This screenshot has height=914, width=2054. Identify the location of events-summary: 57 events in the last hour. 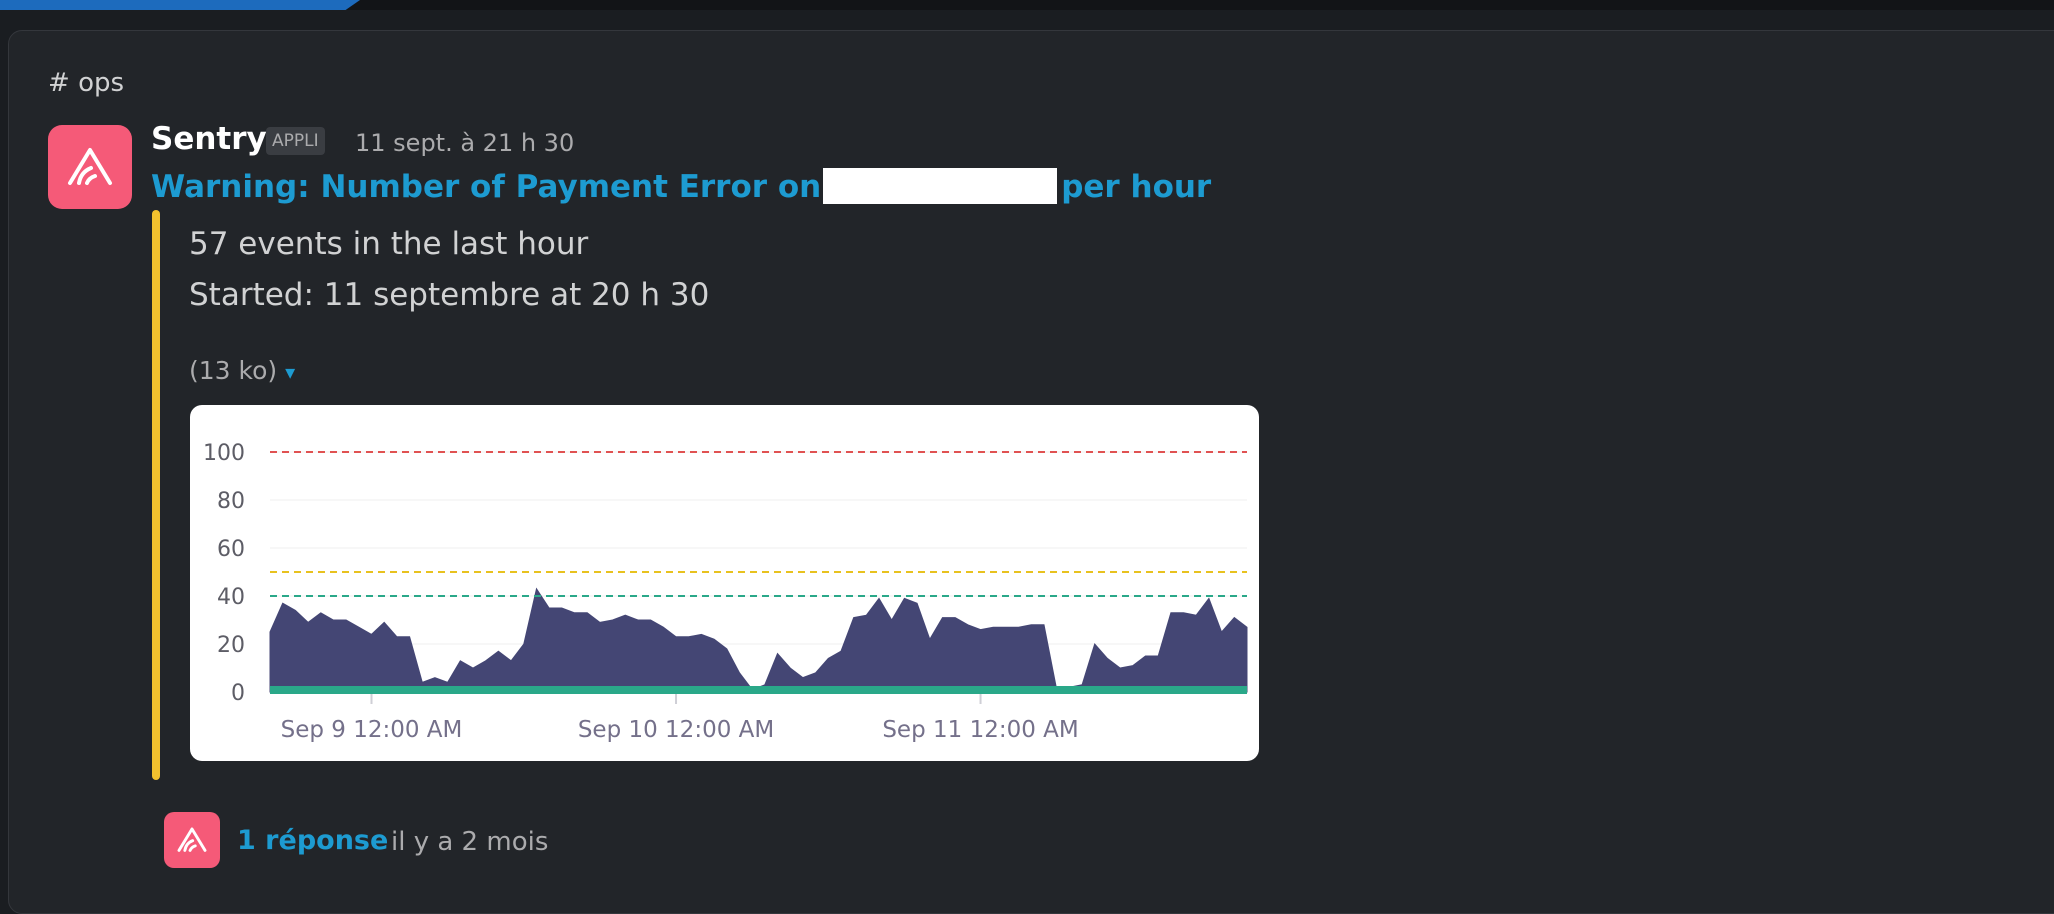
(389, 244).